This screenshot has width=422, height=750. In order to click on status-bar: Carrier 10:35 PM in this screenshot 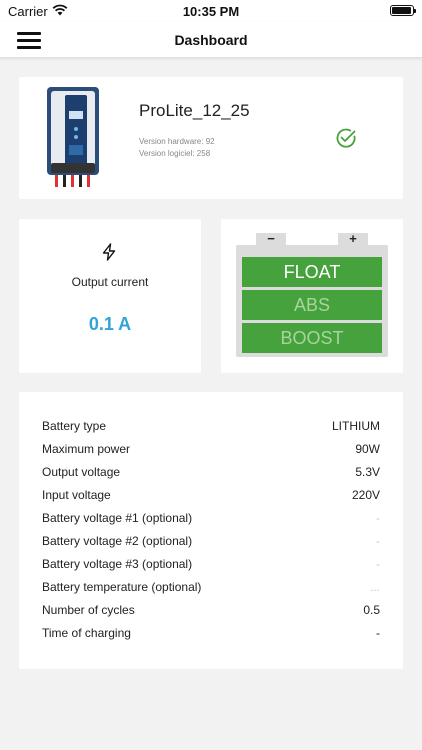, I will do `click(211, 11)`.